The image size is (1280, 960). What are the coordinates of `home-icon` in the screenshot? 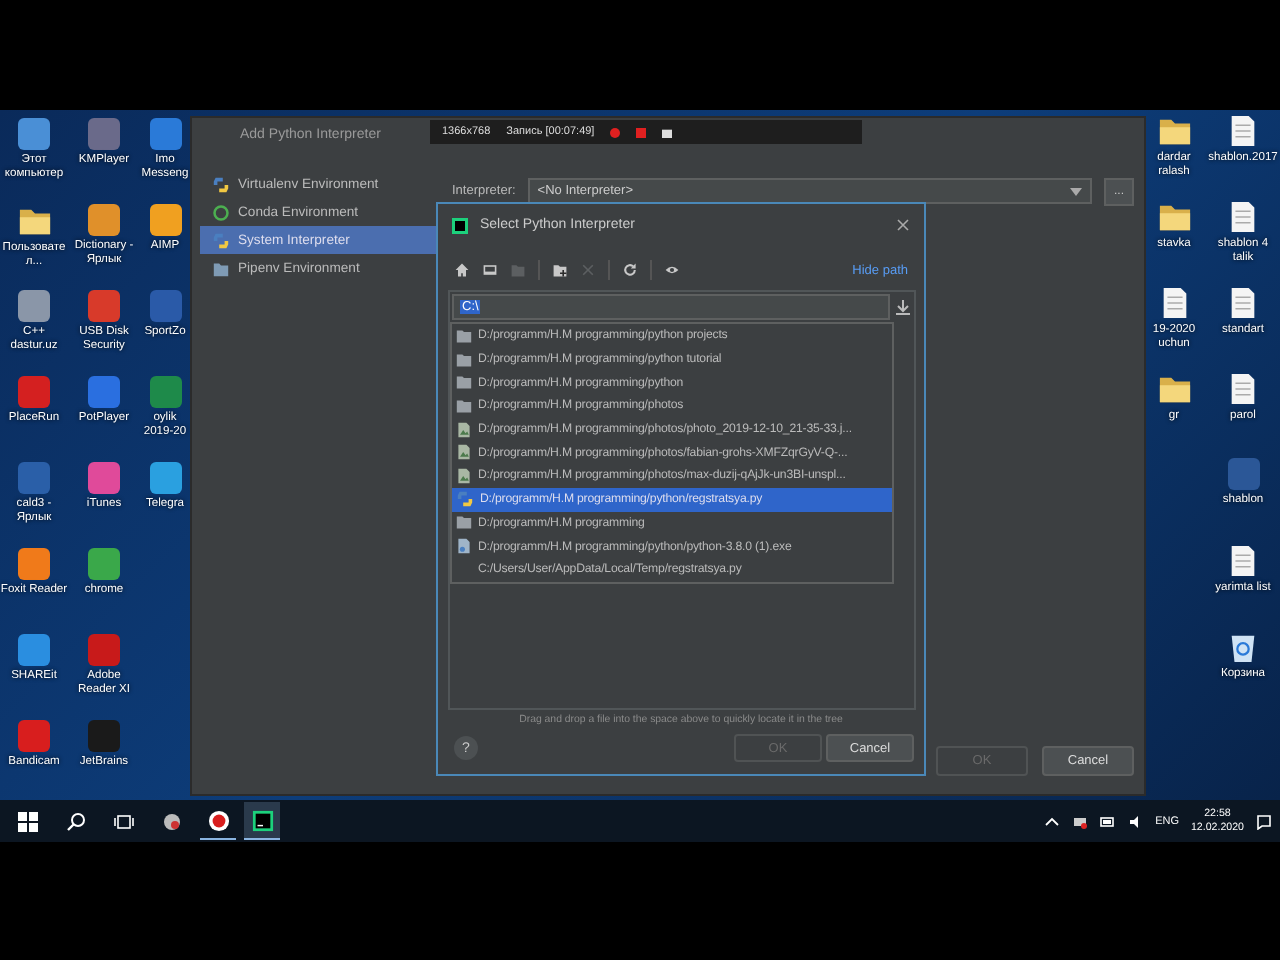 It's located at (462, 270).